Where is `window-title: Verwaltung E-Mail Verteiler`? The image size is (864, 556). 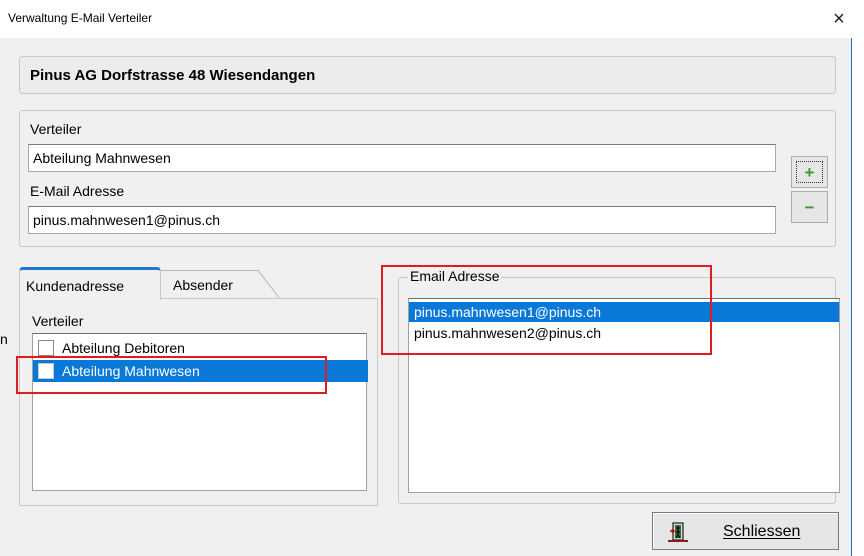 window-title: Verwaltung E-Mail Verteiler is located at coordinates (80, 18).